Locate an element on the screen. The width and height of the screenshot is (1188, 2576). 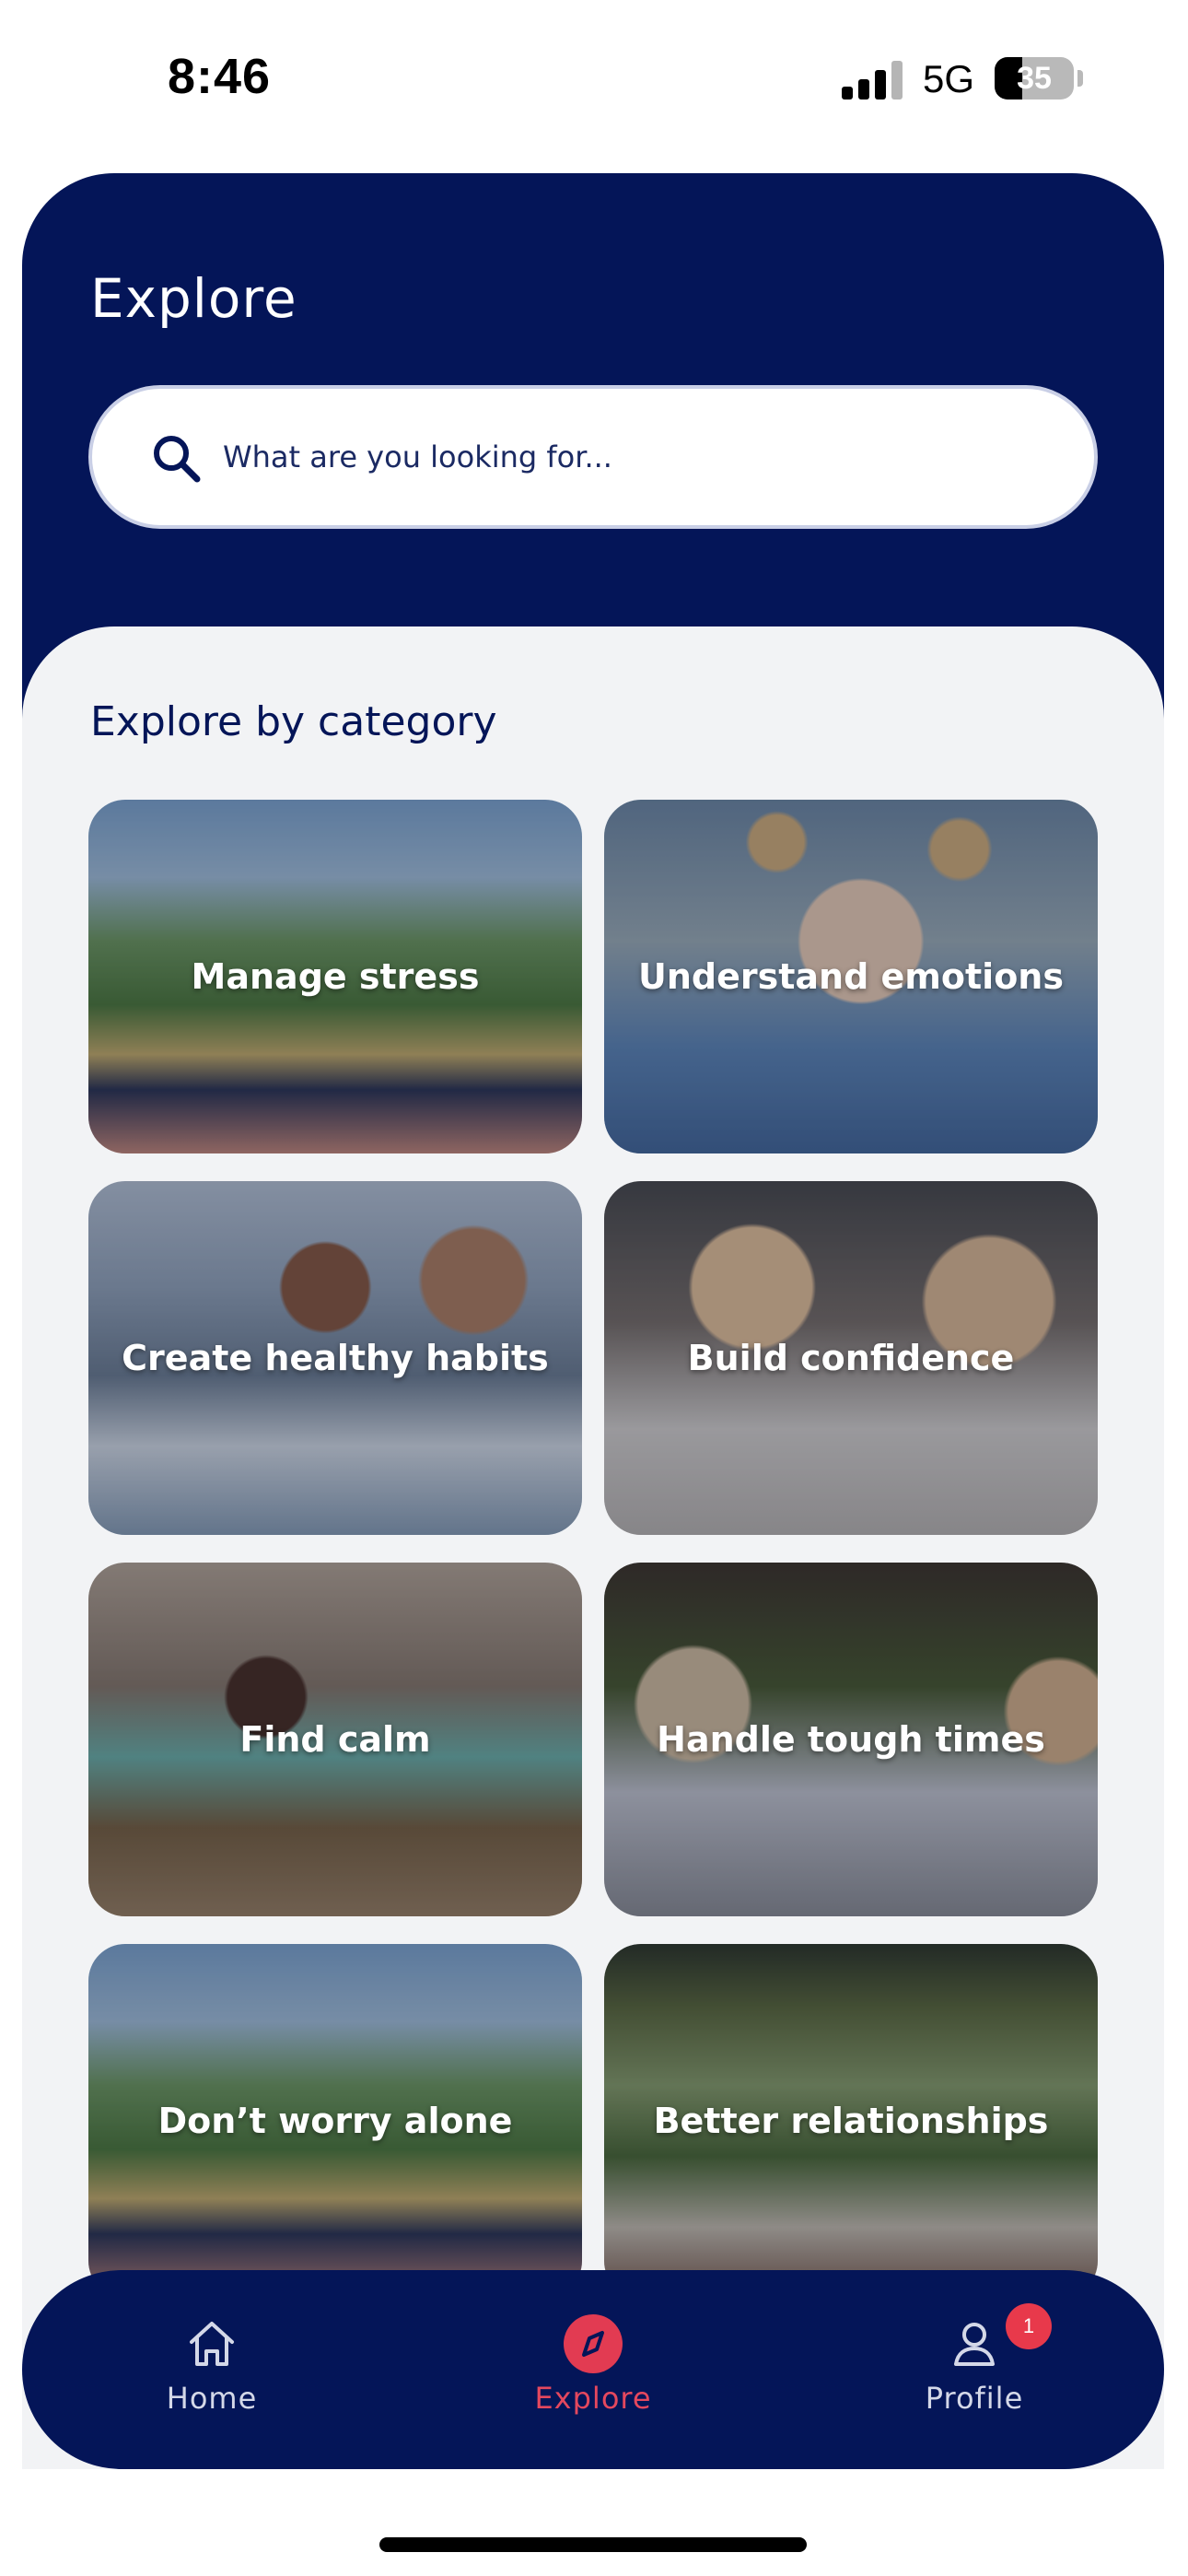
category-card-build-confidence: Build confidence is located at coordinates (851, 1358).